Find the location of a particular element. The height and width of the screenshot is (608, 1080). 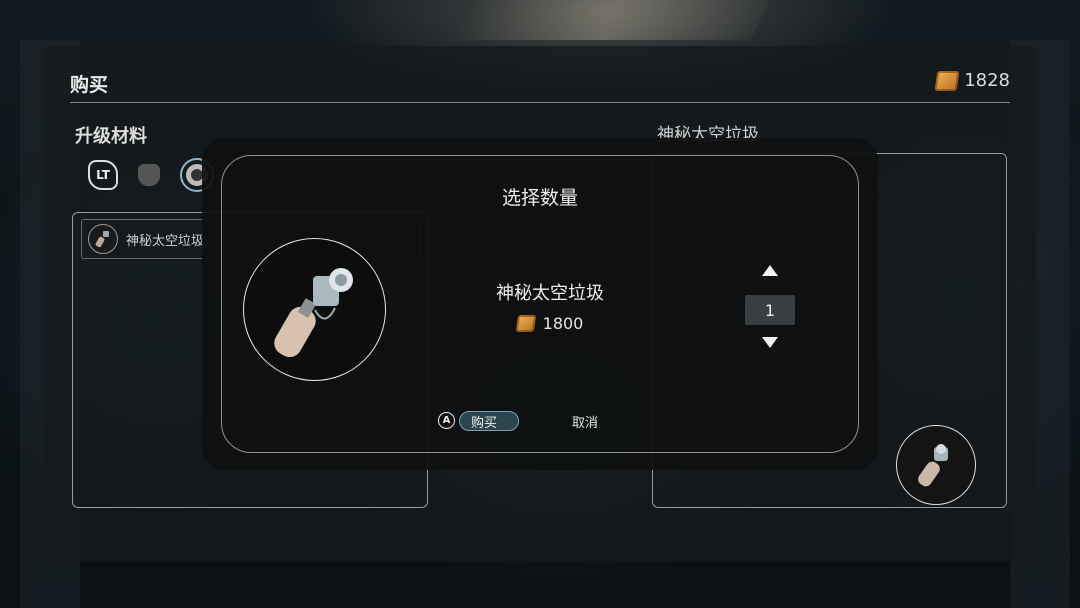

quantity-increase-arrow-icon is located at coordinates (770, 270).